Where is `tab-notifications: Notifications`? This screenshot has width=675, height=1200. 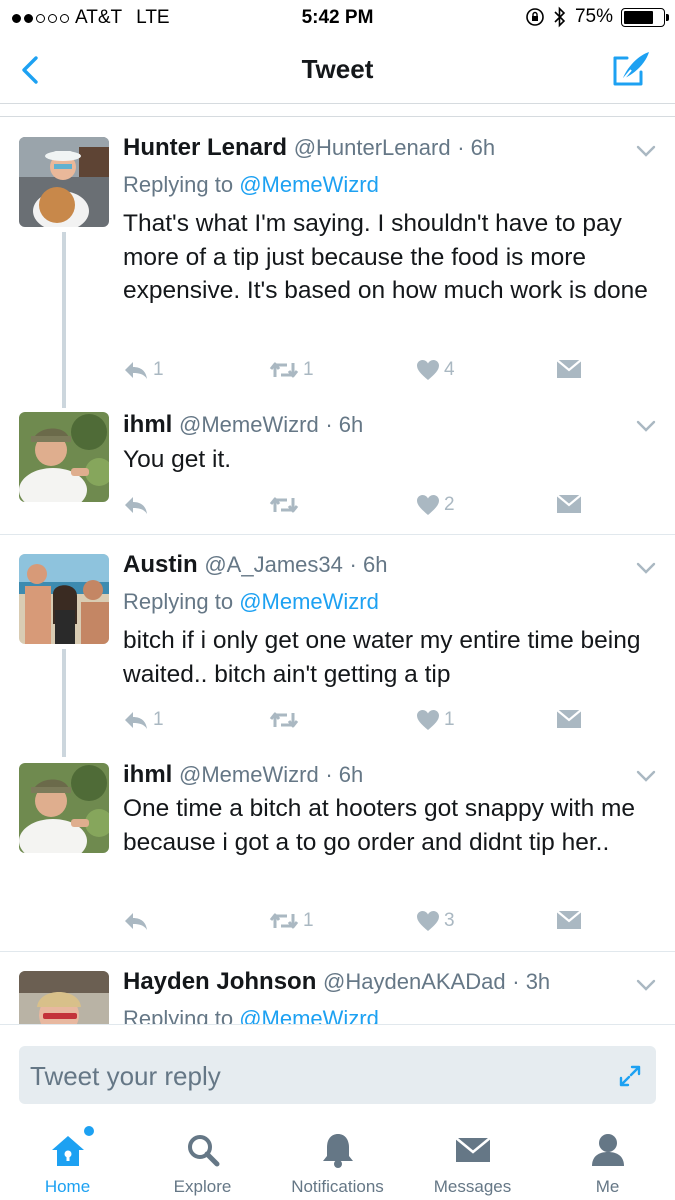 tab-notifications: Notifications is located at coordinates (337, 1163).